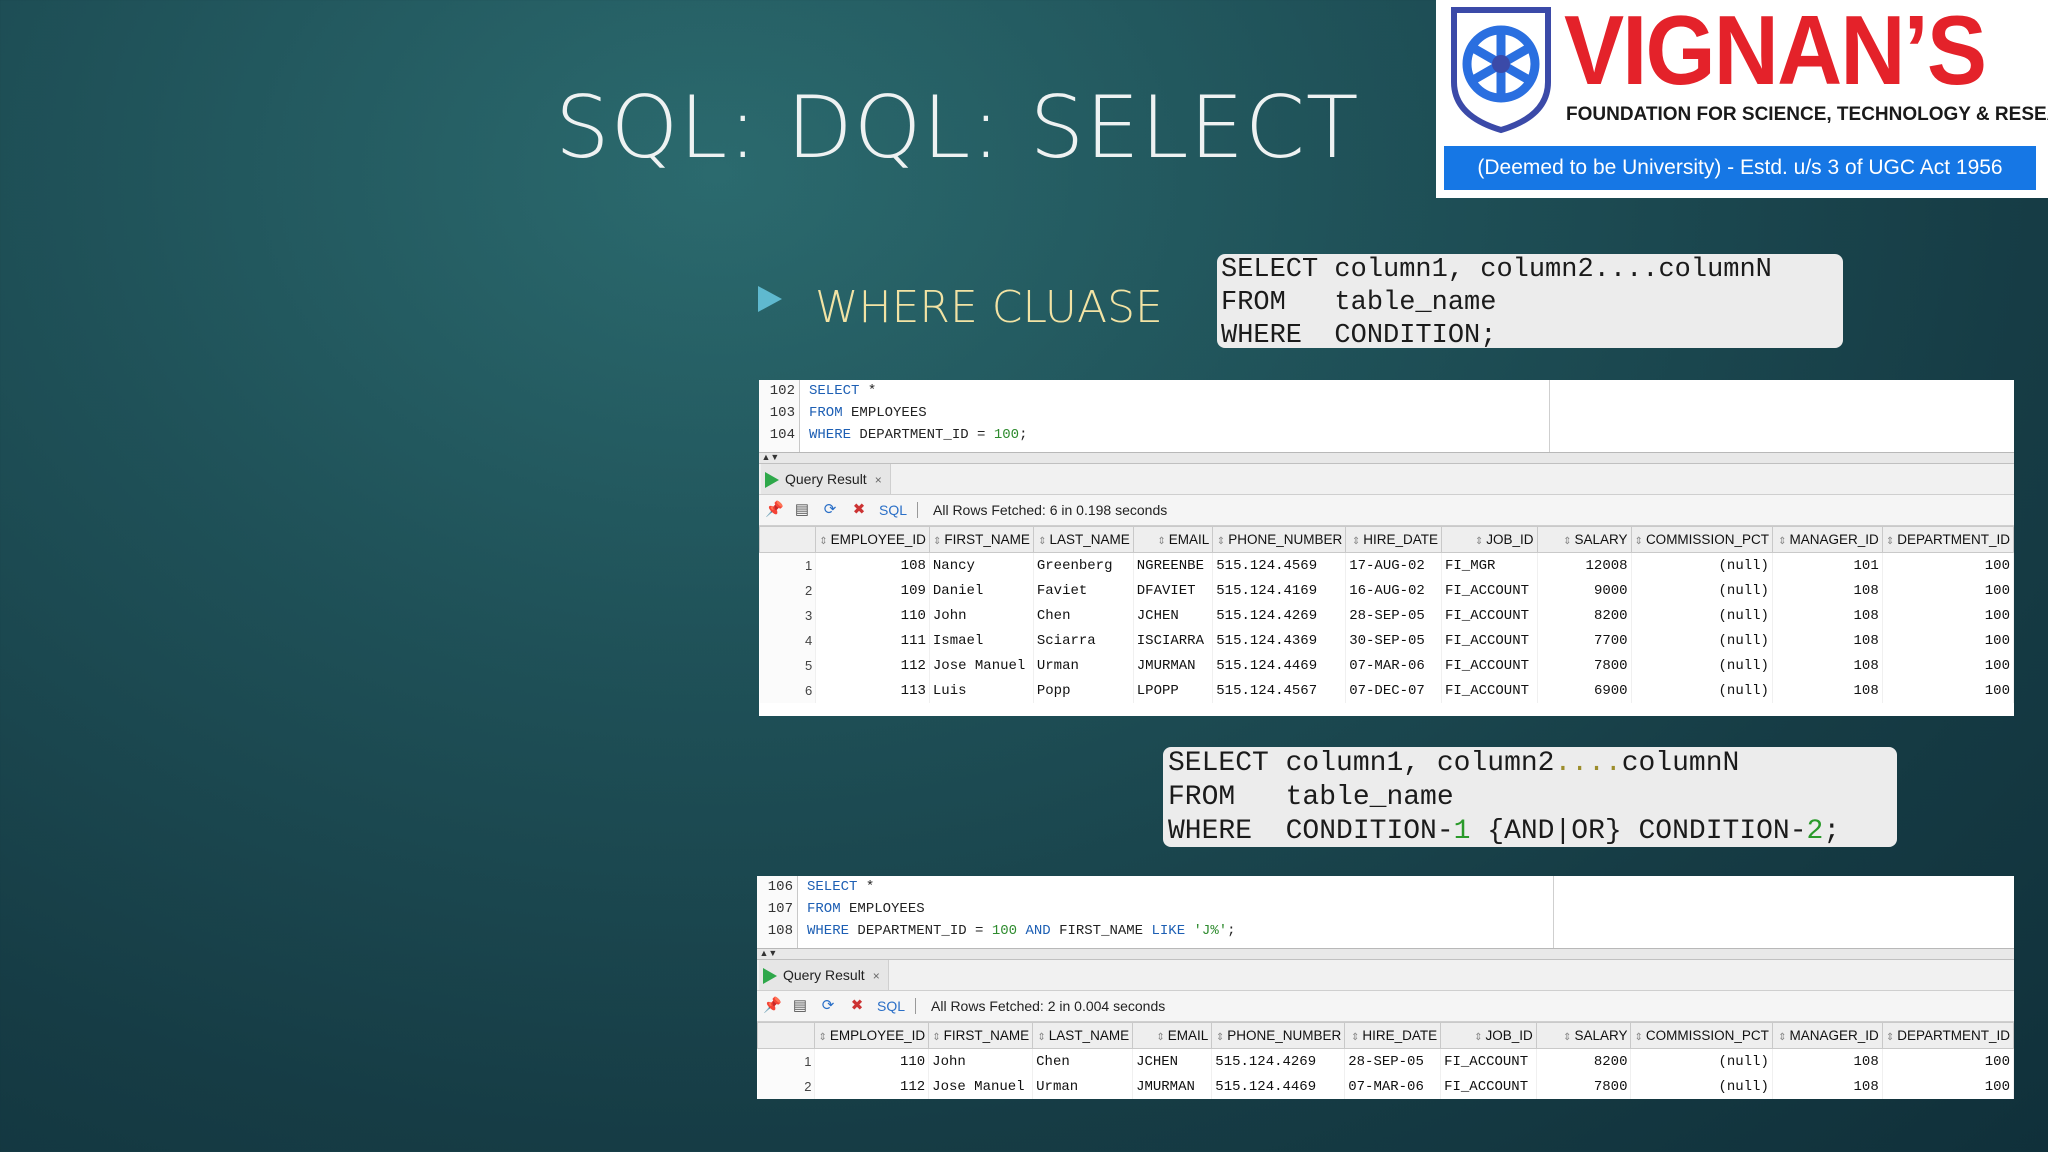 Image resolution: width=2048 pixels, height=1152 pixels. Describe the element at coordinates (981, 539) in the screenshot. I see `column-header: ⇕ FIRST_NAME` at that location.